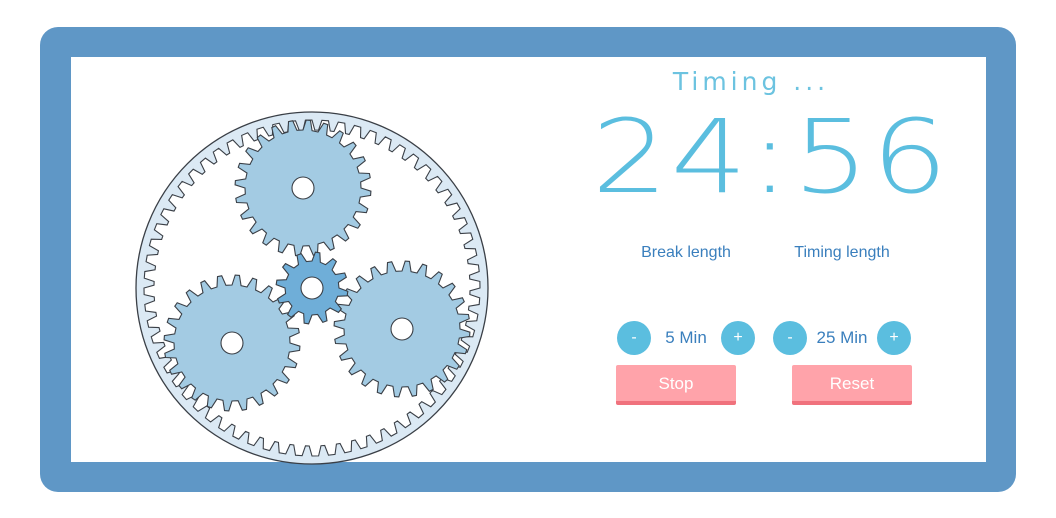 The image size is (1056, 518). What do you see at coordinates (634, 338) in the screenshot?
I see `break-decrement-button: -` at bounding box center [634, 338].